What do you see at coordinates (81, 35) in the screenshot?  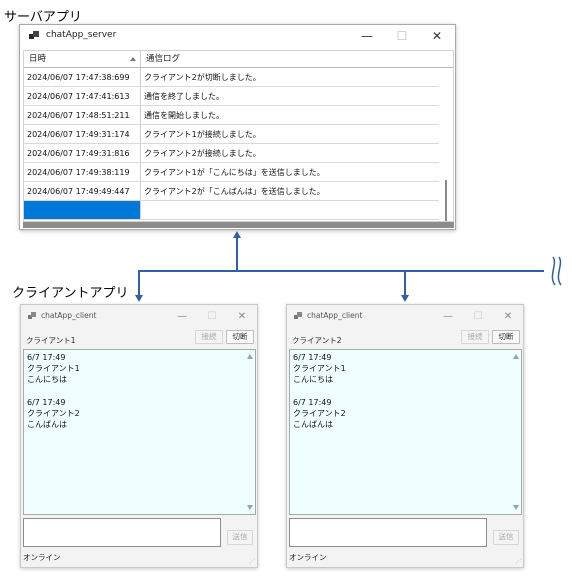 I see `window-title: chatApp_server` at bounding box center [81, 35].